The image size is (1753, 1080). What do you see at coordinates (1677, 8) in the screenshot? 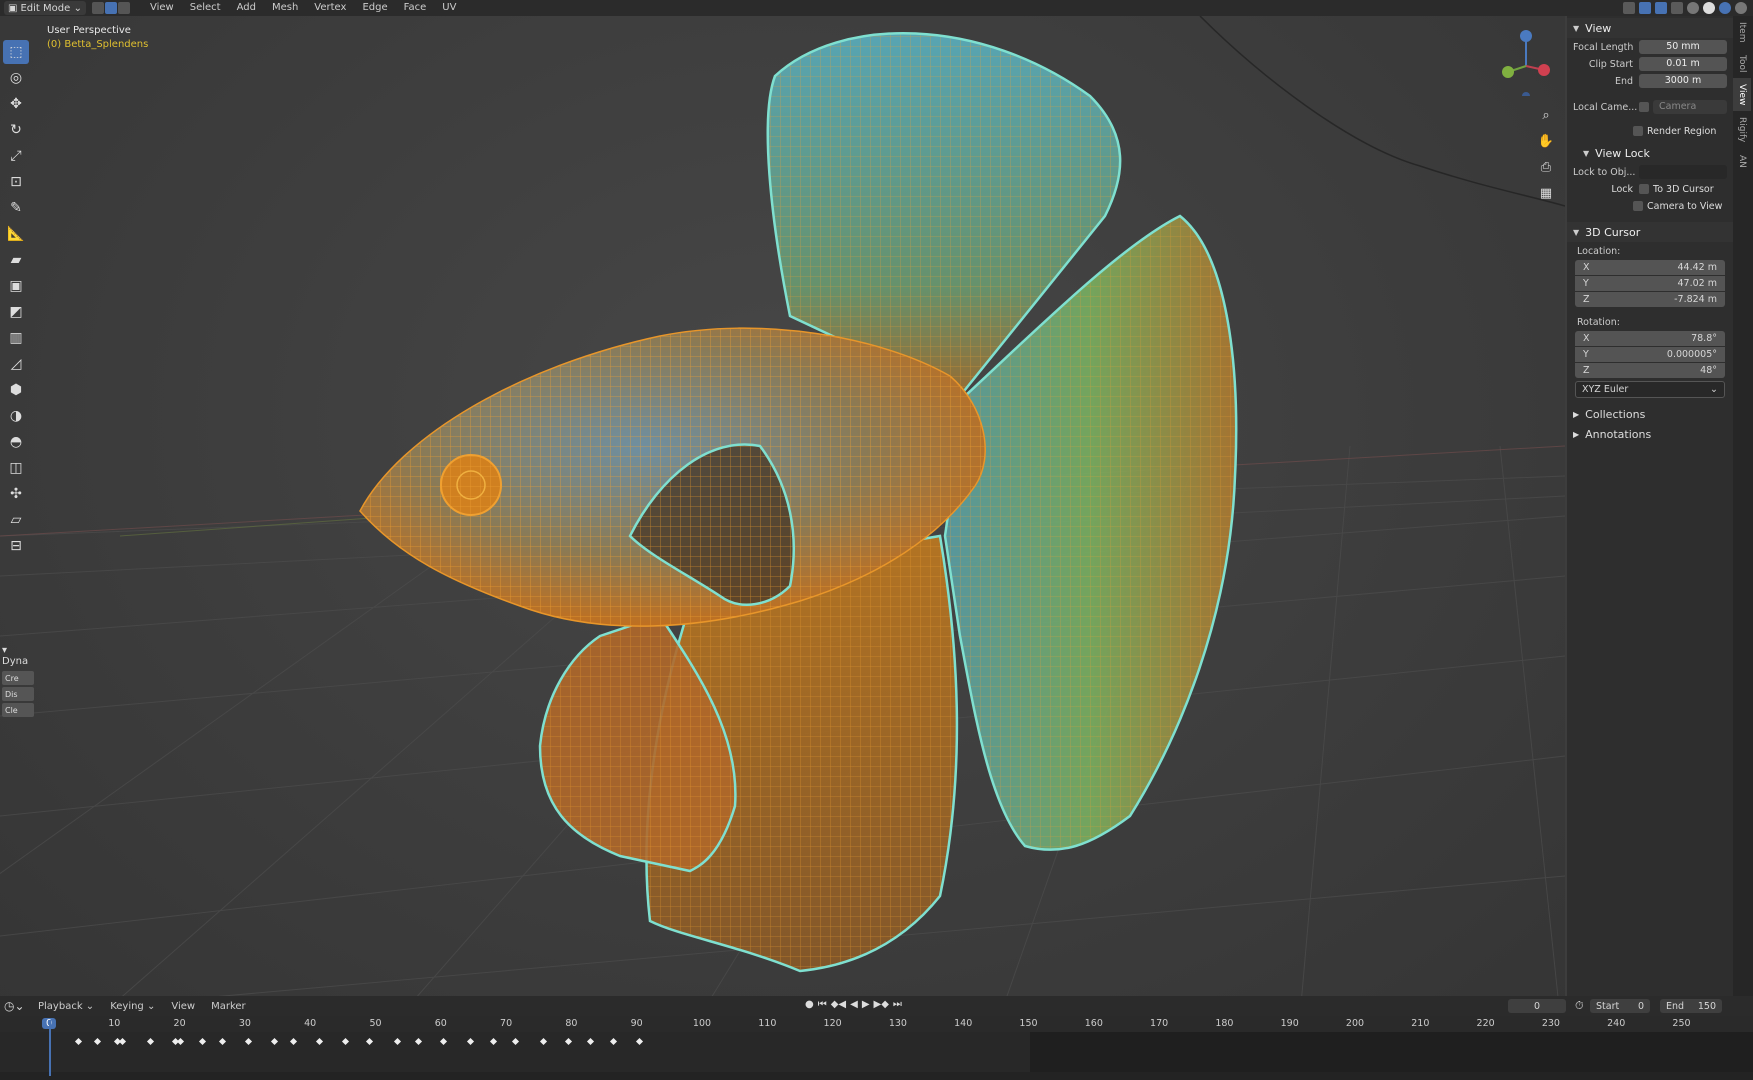
I see `xray-toggle-icon` at bounding box center [1677, 8].